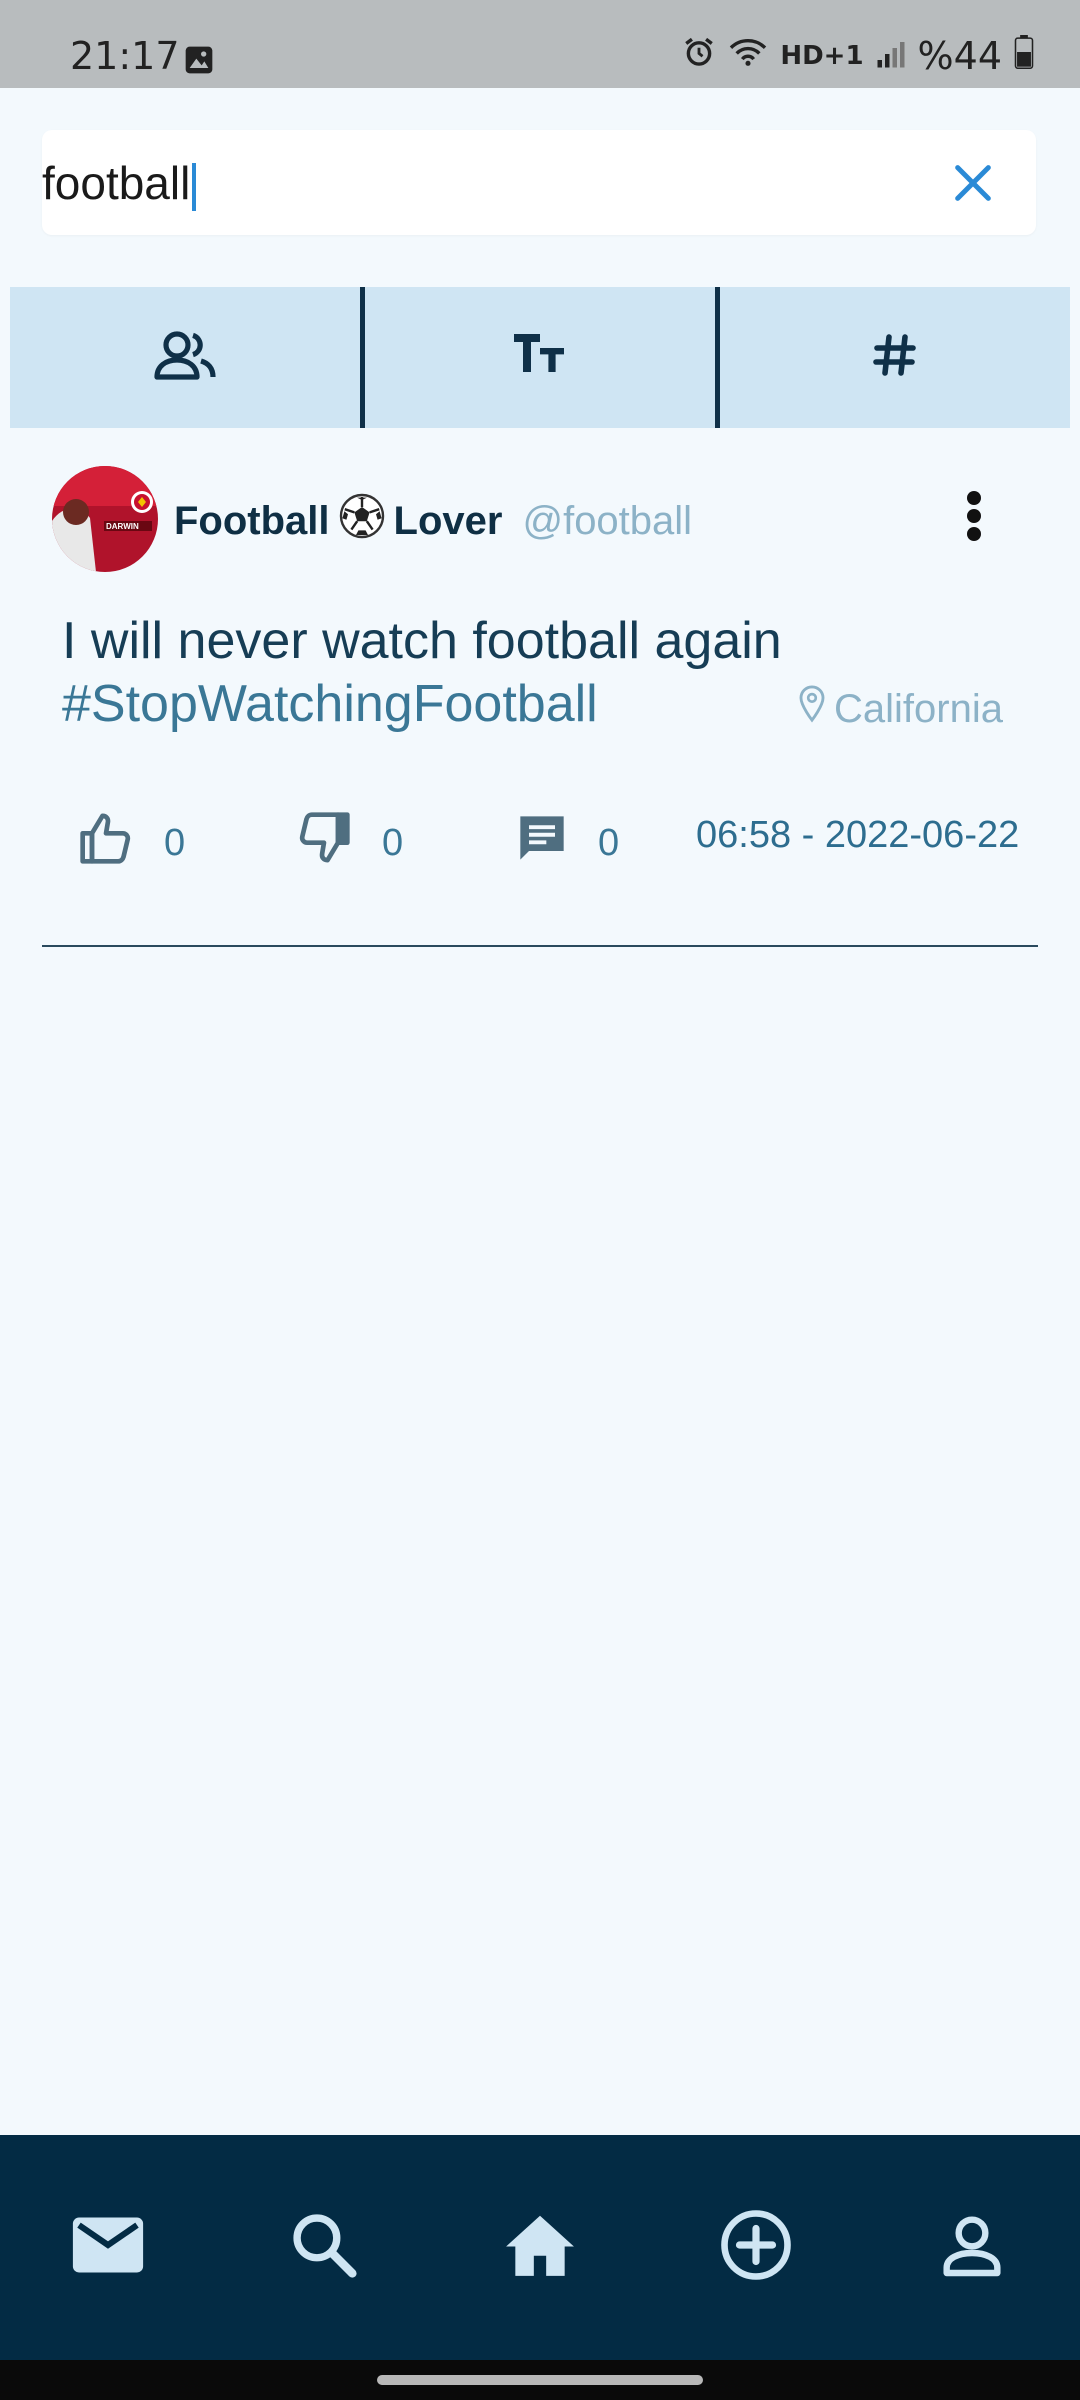 This screenshot has height=2400, width=1080. I want to click on home-icon, so click(540, 2247).